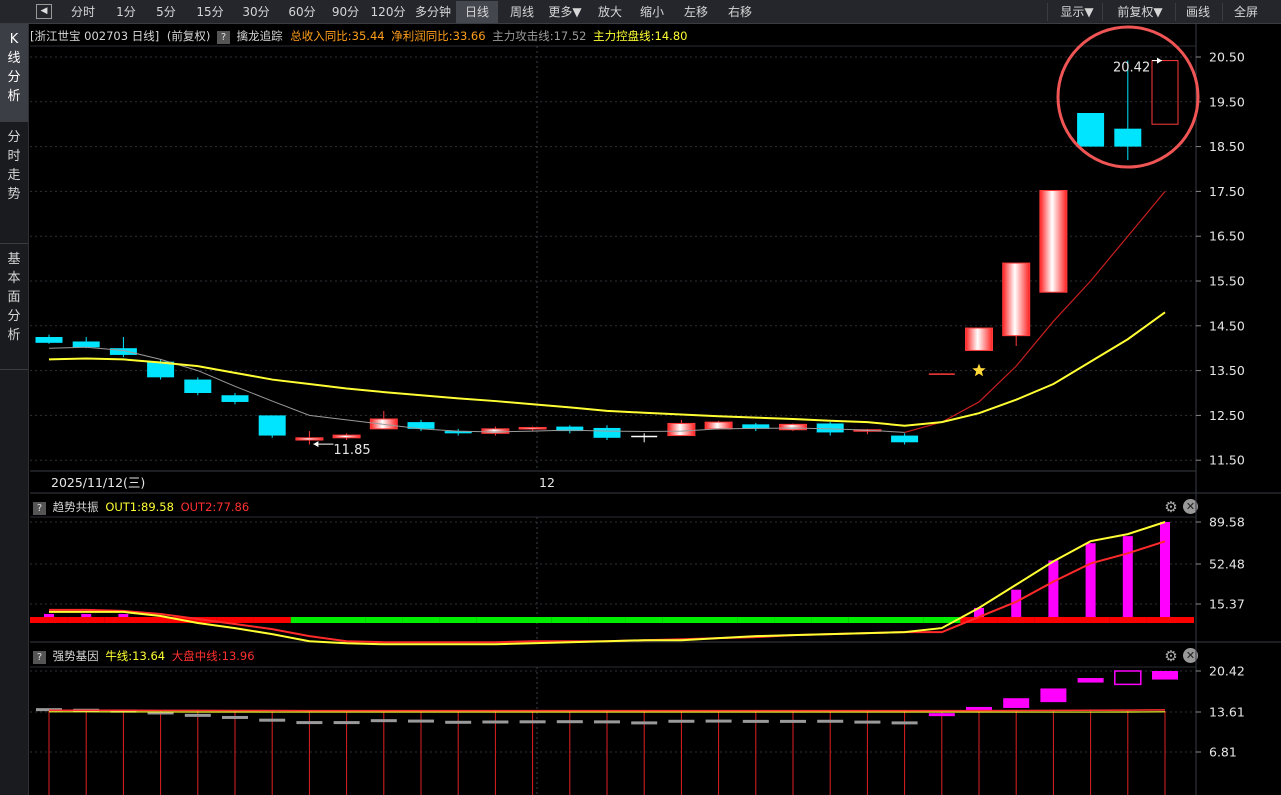 Image resolution: width=1281 pixels, height=795 pixels. Describe the element at coordinates (1227, 281) in the screenshot. I see `y-tick-label: 15.50` at that location.